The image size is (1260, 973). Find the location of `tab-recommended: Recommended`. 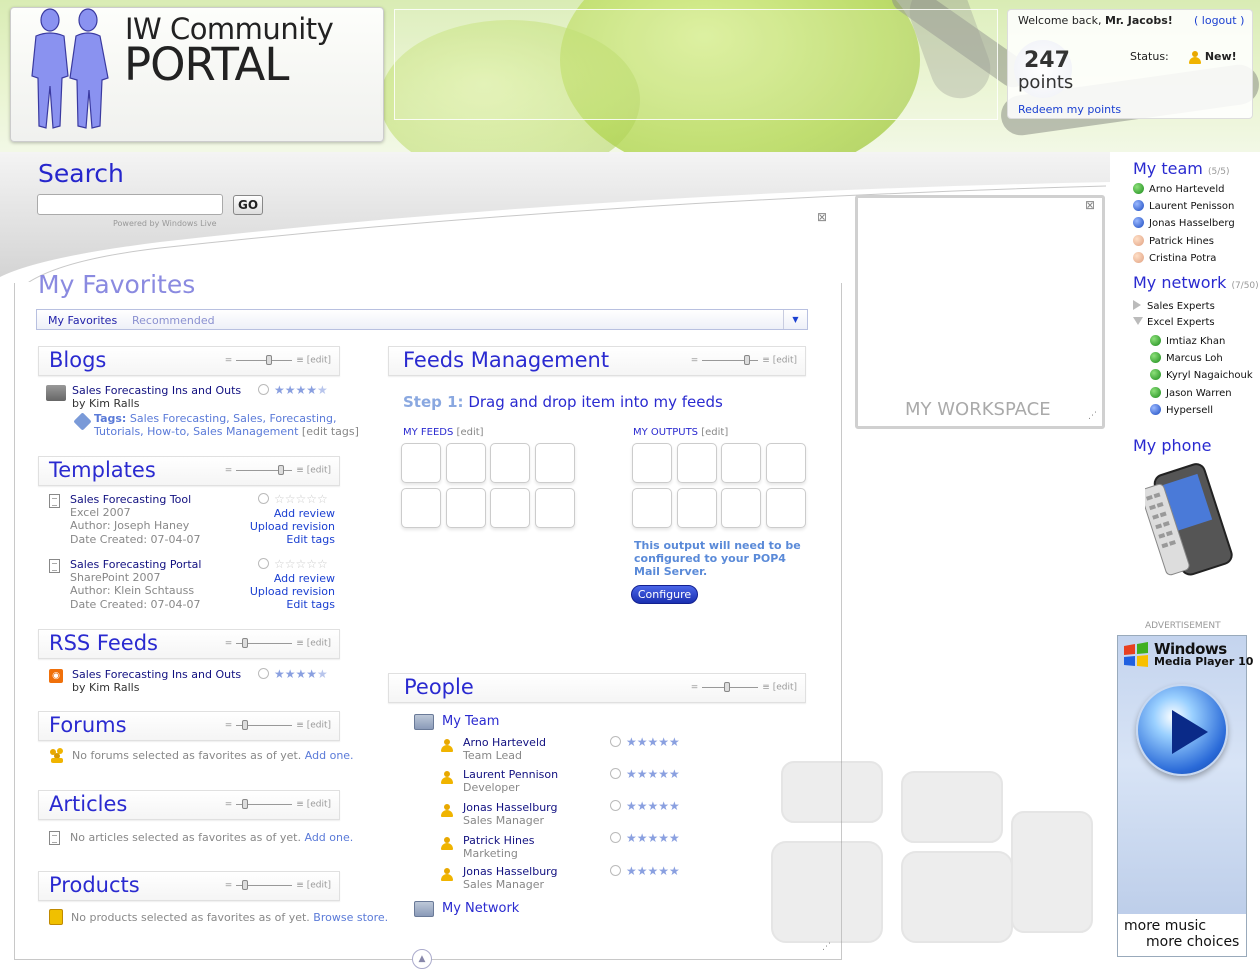

tab-recommended: Recommended is located at coordinates (173, 320).